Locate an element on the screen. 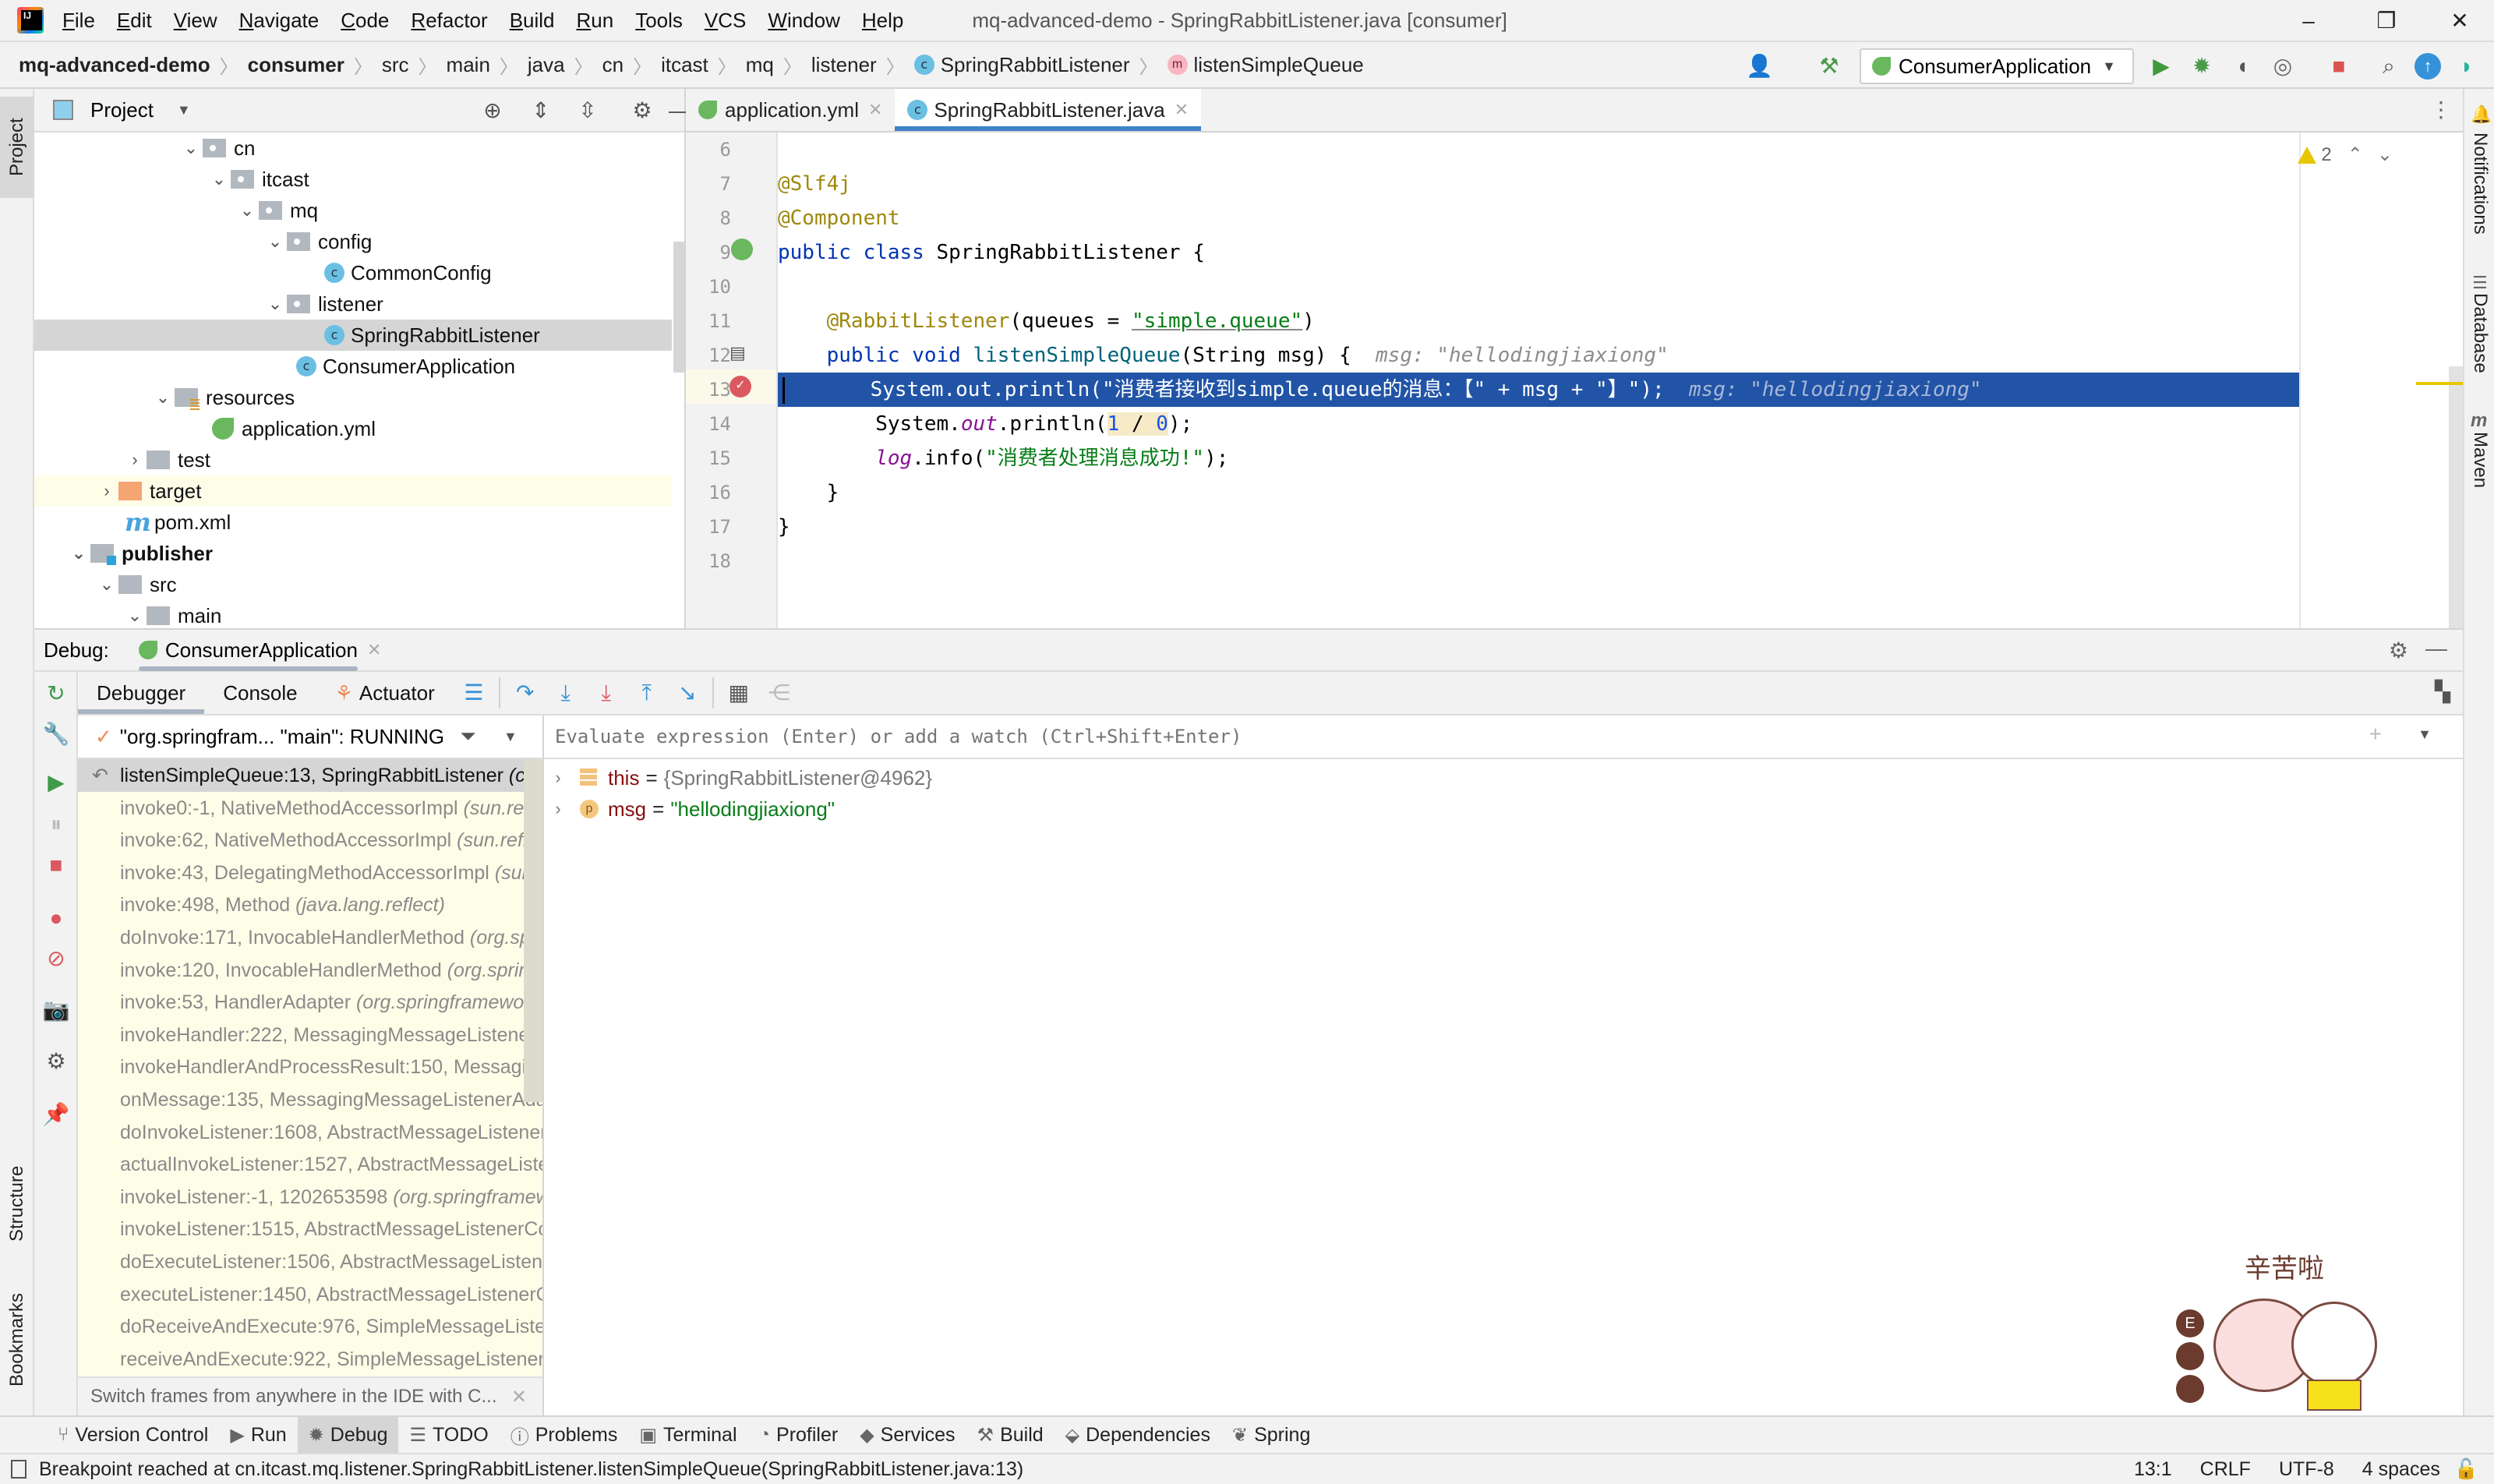  breakpoint-icon: ✓ is located at coordinates (740, 387).